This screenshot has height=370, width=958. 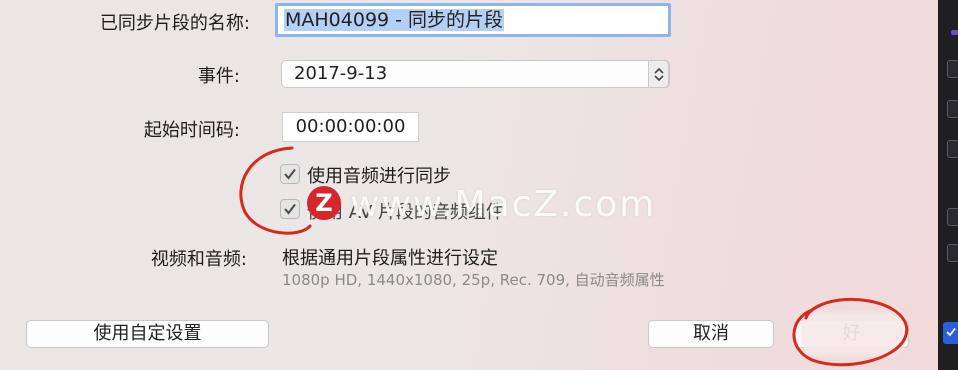 I want to click on start-timecode-label: 起始时间码:, so click(x=191, y=130).